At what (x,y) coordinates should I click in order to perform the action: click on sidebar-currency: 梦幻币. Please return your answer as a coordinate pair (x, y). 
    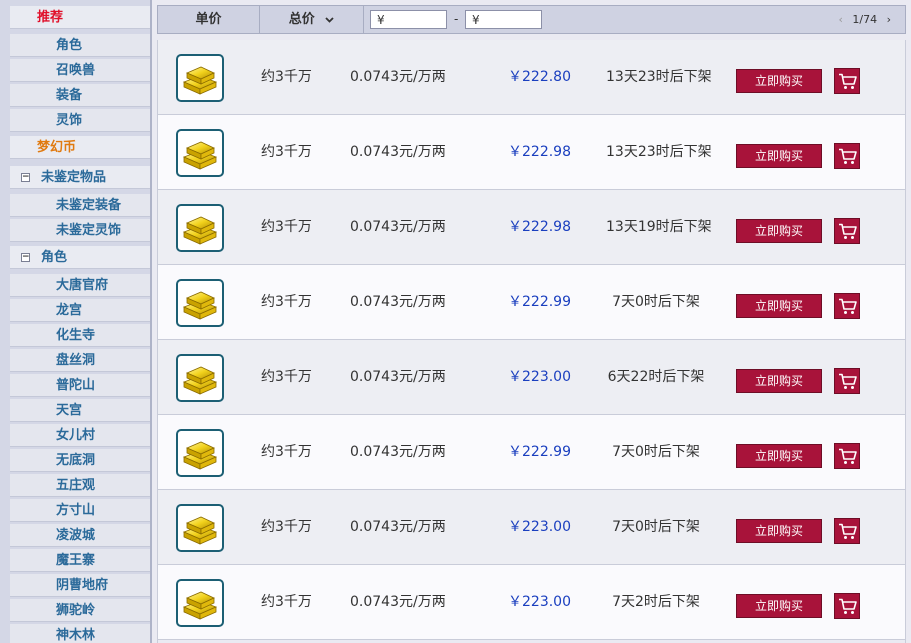
    Looking at the image, I should click on (80, 147).